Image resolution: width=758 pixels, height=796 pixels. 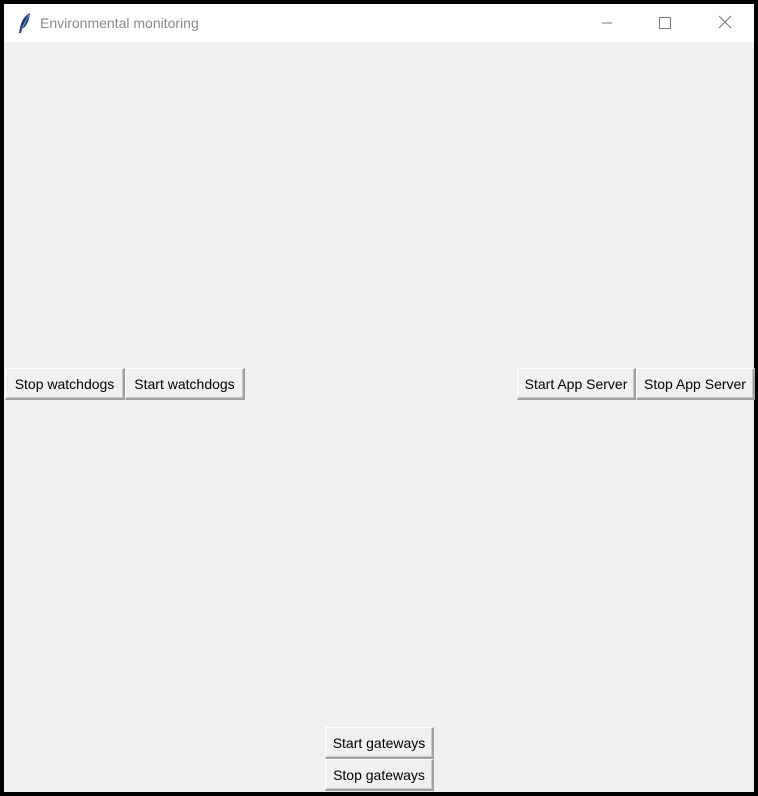 I want to click on maximize-button, so click(x=665, y=23).